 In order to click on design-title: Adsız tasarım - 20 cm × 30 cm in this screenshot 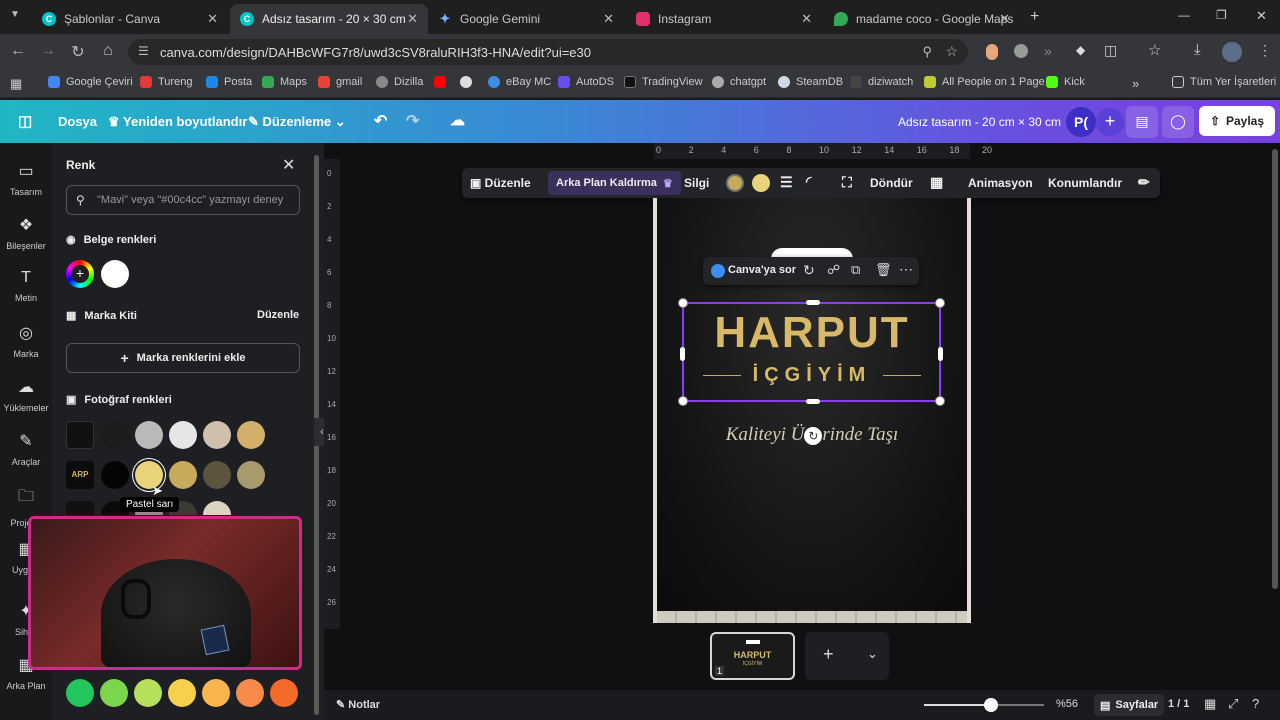, I will do `click(979, 122)`.